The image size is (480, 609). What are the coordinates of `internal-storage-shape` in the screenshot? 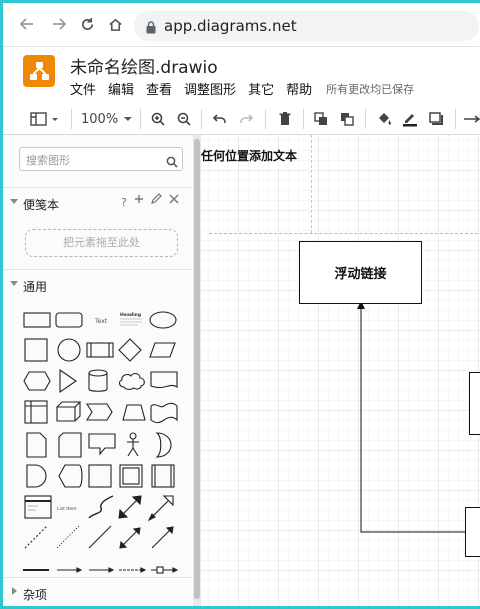 It's located at (36, 412).